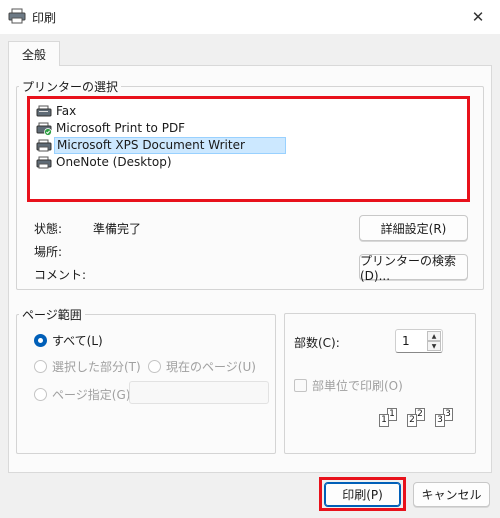 Image resolution: width=500 pixels, height=518 pixels. I want to click on window-title: 印刷, so click(44, 18).